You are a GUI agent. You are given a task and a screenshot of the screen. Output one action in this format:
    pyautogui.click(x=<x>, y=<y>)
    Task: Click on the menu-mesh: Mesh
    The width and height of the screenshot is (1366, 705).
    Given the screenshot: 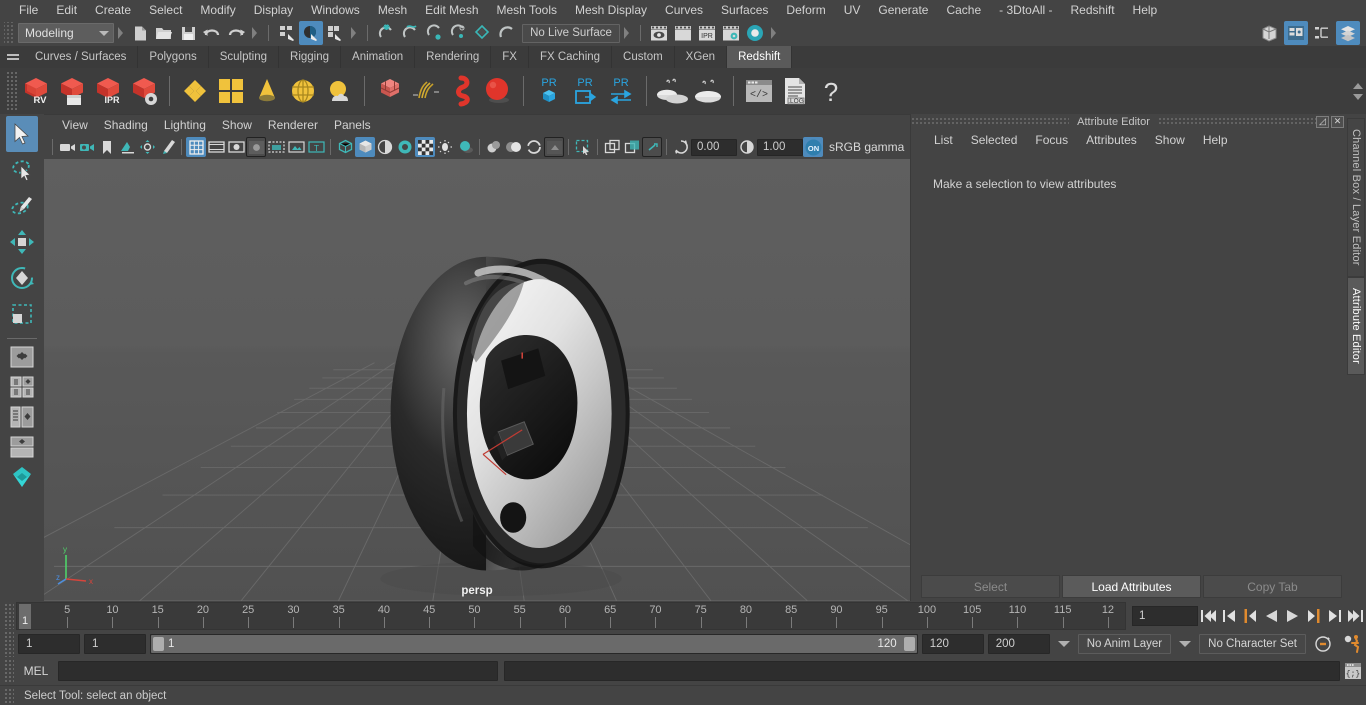 What is the action you would take?
    pyautogui.click(x=392, y=10)
    